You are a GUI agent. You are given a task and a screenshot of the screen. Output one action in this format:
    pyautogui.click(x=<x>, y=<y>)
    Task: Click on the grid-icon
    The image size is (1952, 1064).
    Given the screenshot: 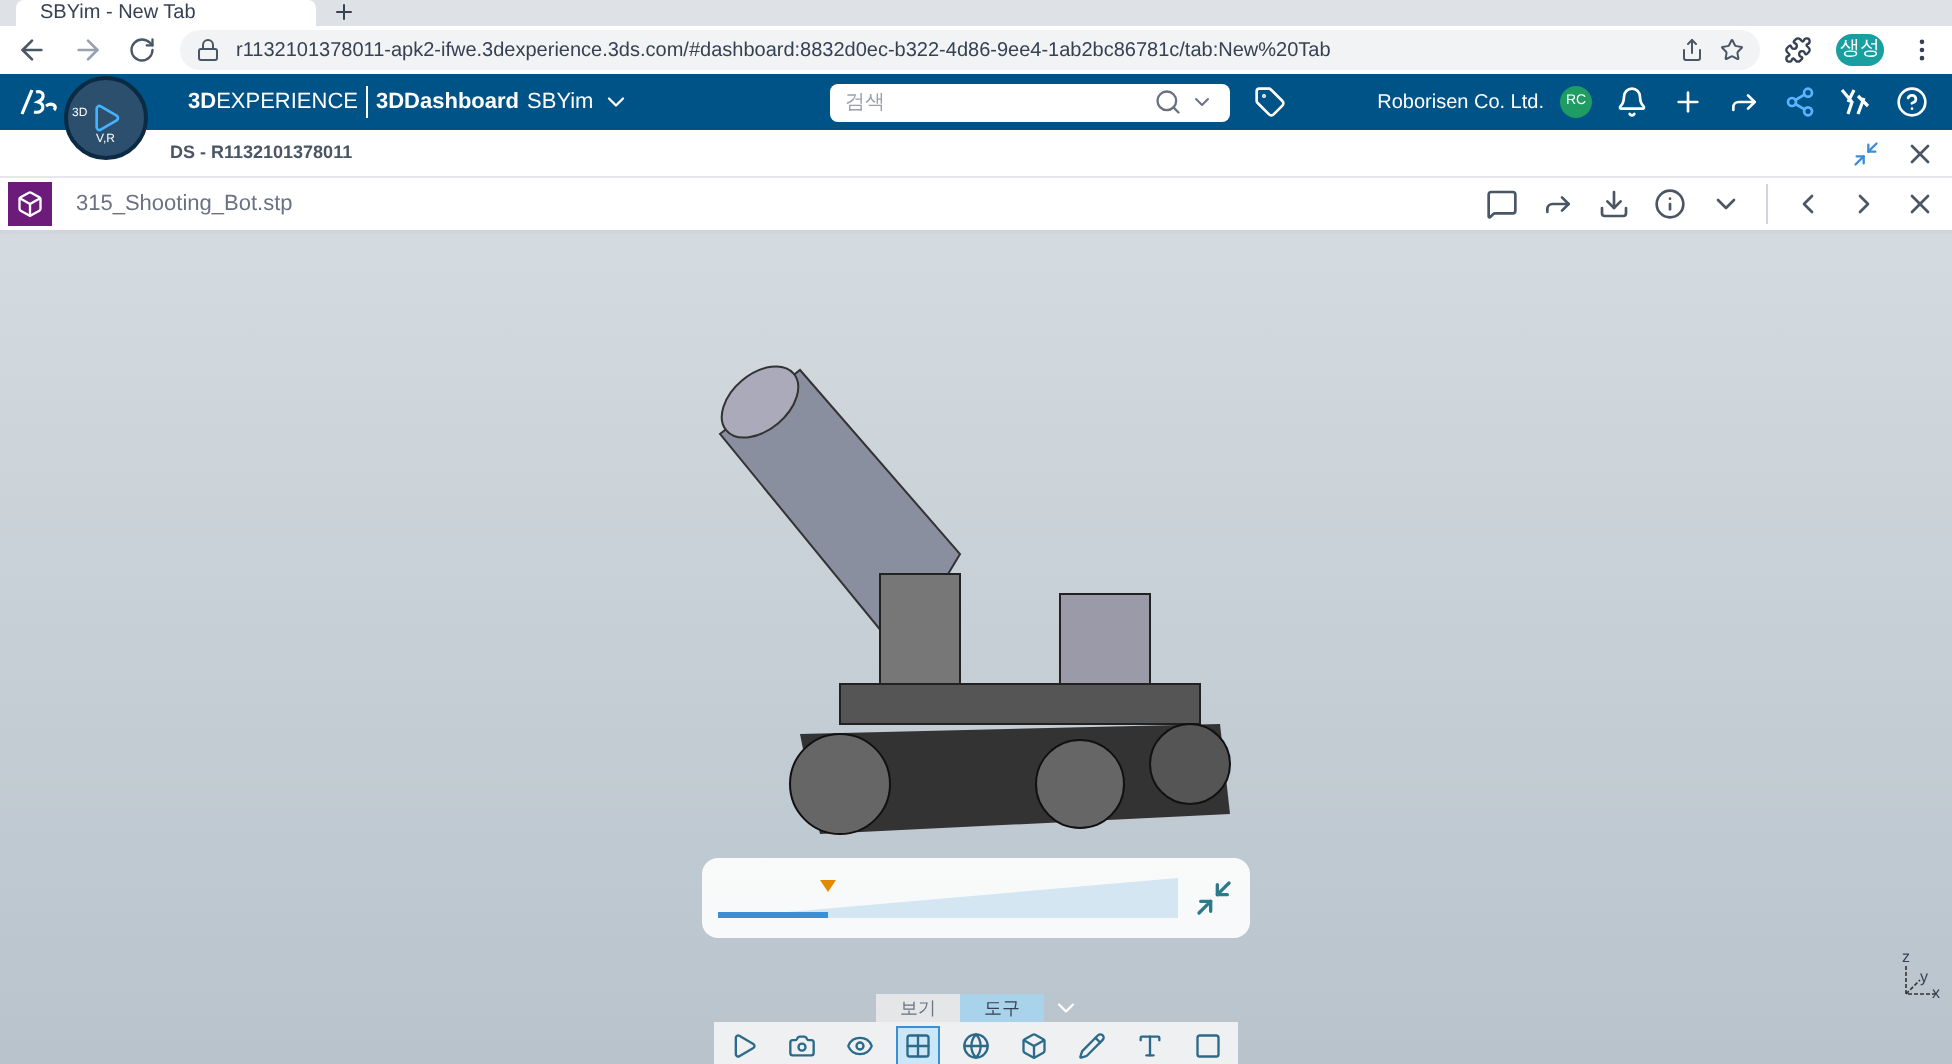 What is the action you would take?
    pyautogui.click(x=918, y=1046)
    